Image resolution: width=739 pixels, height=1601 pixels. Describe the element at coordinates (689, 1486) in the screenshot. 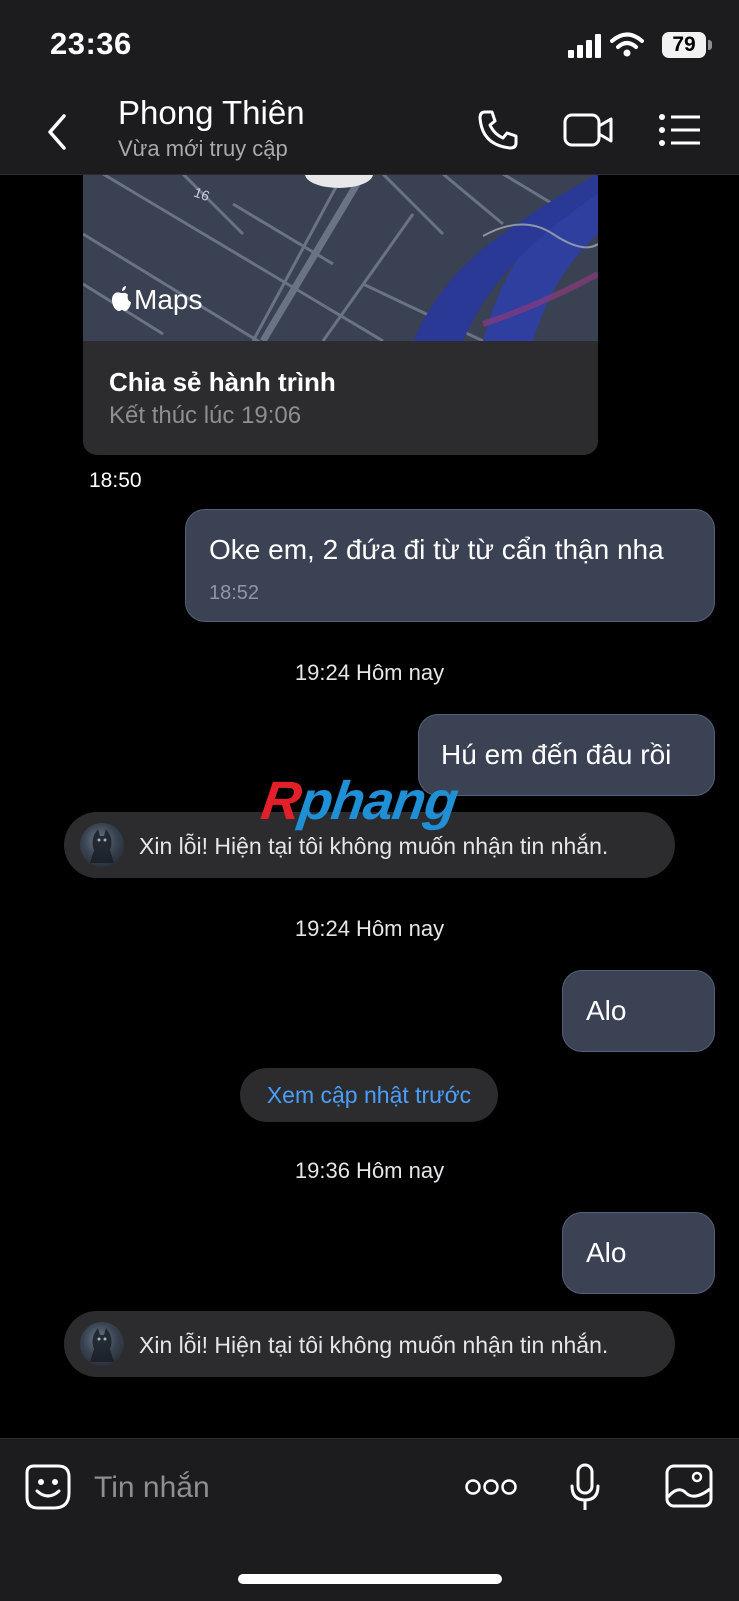

I see `image-icon` at that location.